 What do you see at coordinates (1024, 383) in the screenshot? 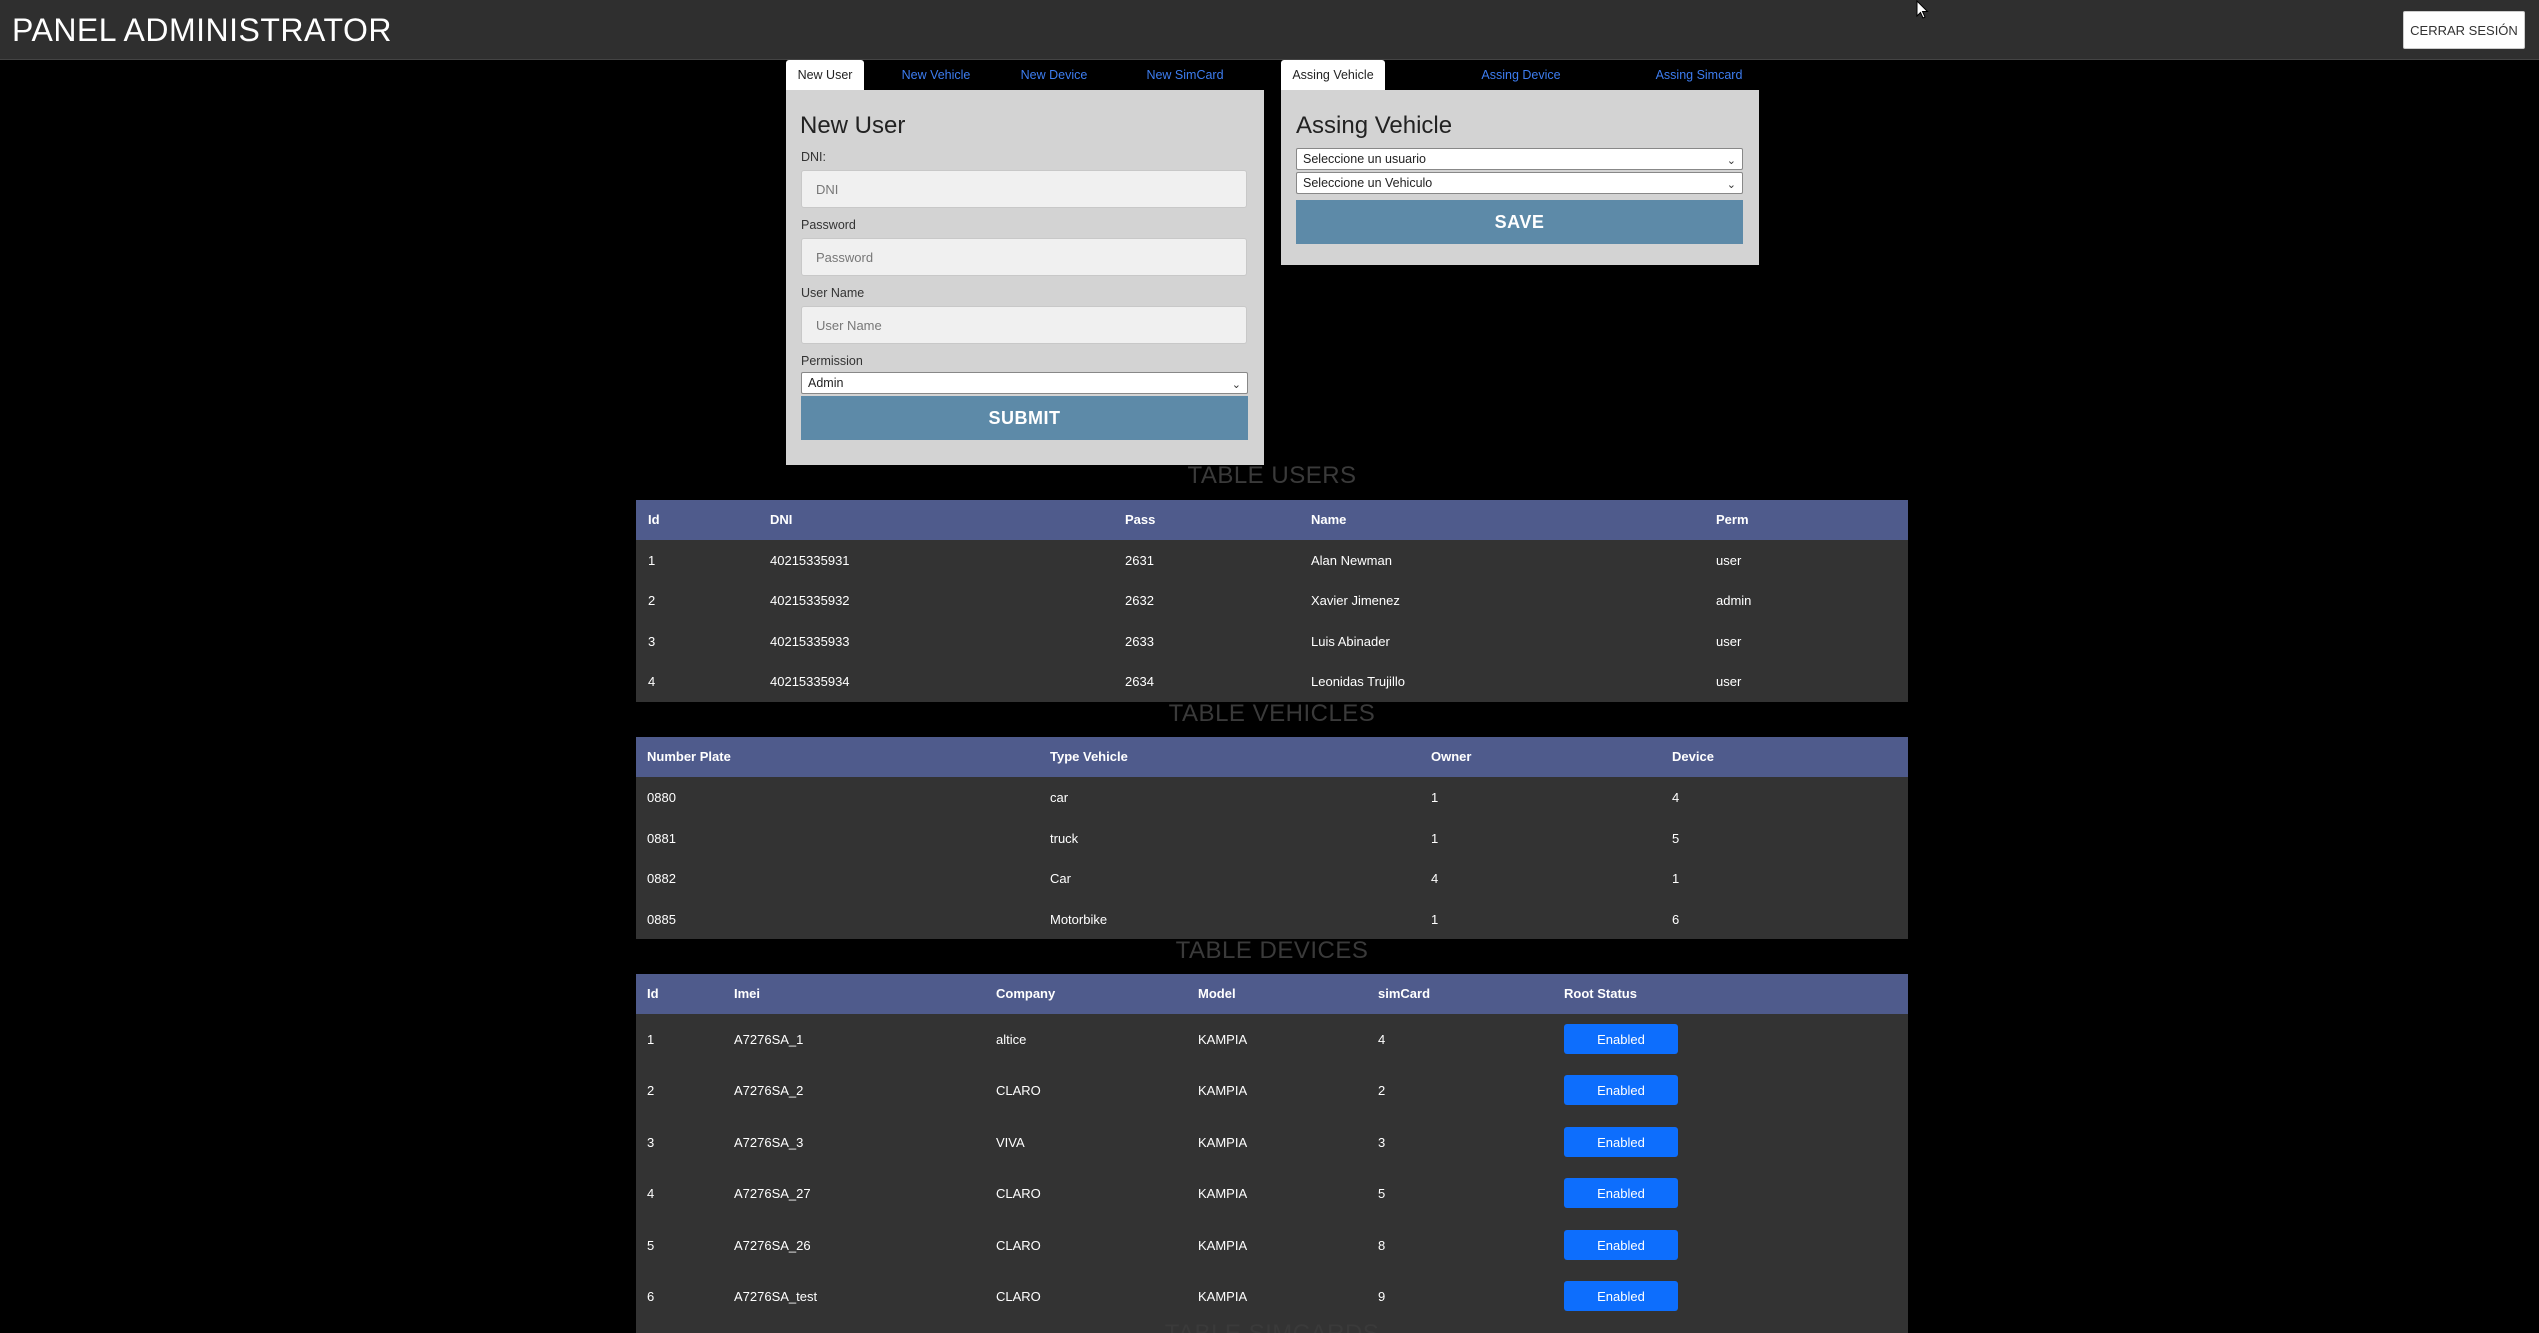
I see `permission-select: Admin ⌄` at bounding box center [1024, 383].